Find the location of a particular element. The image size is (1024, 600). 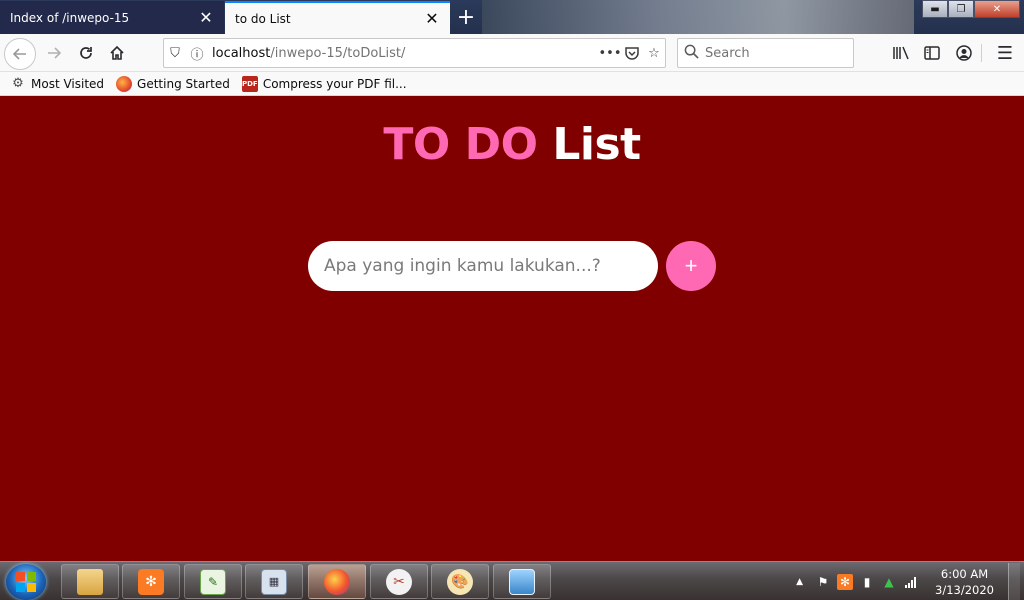

taskbar-paint: 🎨 is located at coordinates (460, 581).